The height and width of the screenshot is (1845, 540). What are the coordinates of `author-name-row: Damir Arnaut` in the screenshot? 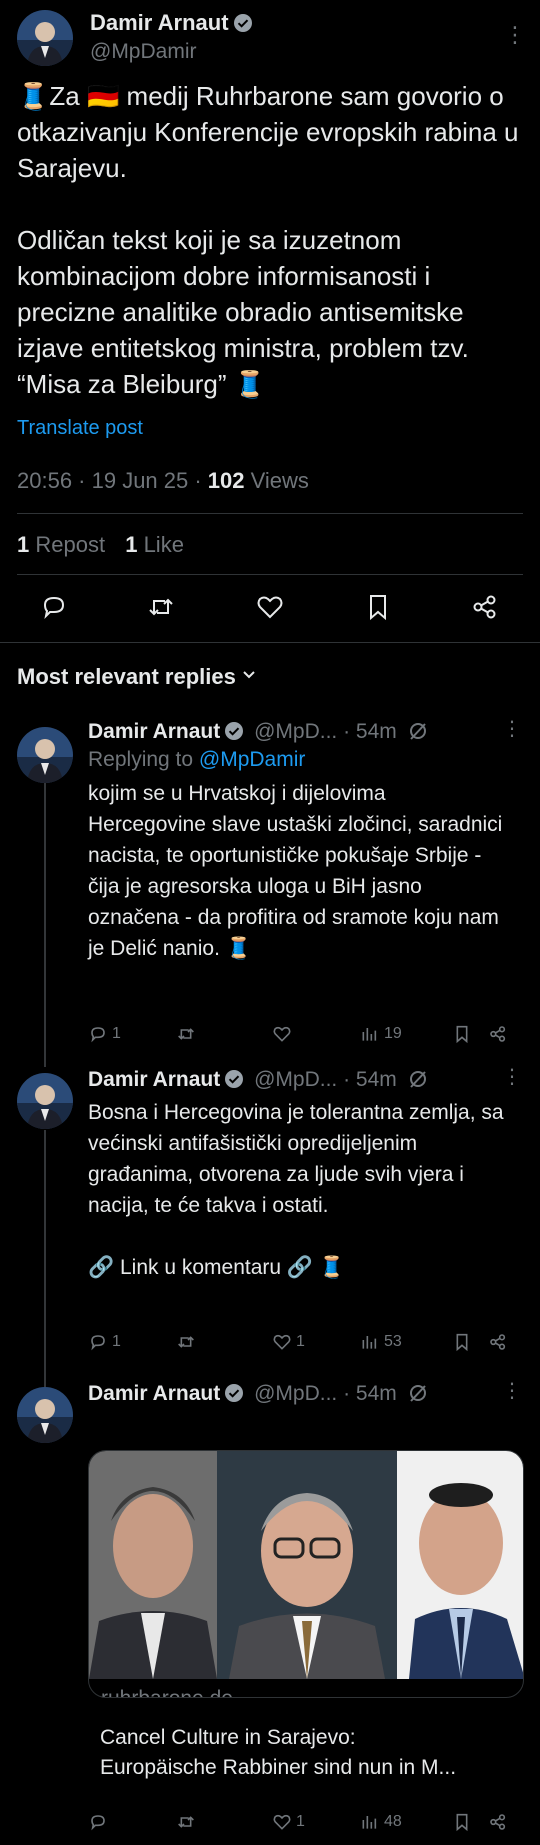 It's located at (171, 23).